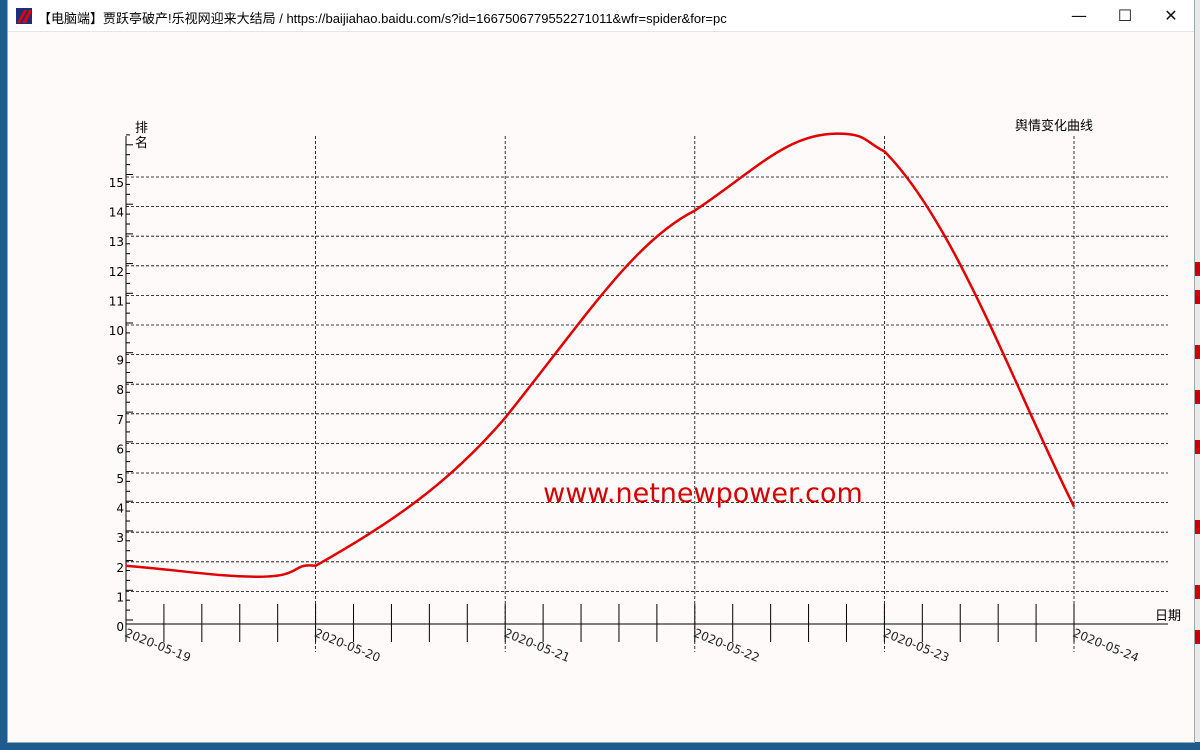 Image resolution: width=1200 pixels, height=750 pixels. I want to click on y-tick-label: 1, so click(120, 597).